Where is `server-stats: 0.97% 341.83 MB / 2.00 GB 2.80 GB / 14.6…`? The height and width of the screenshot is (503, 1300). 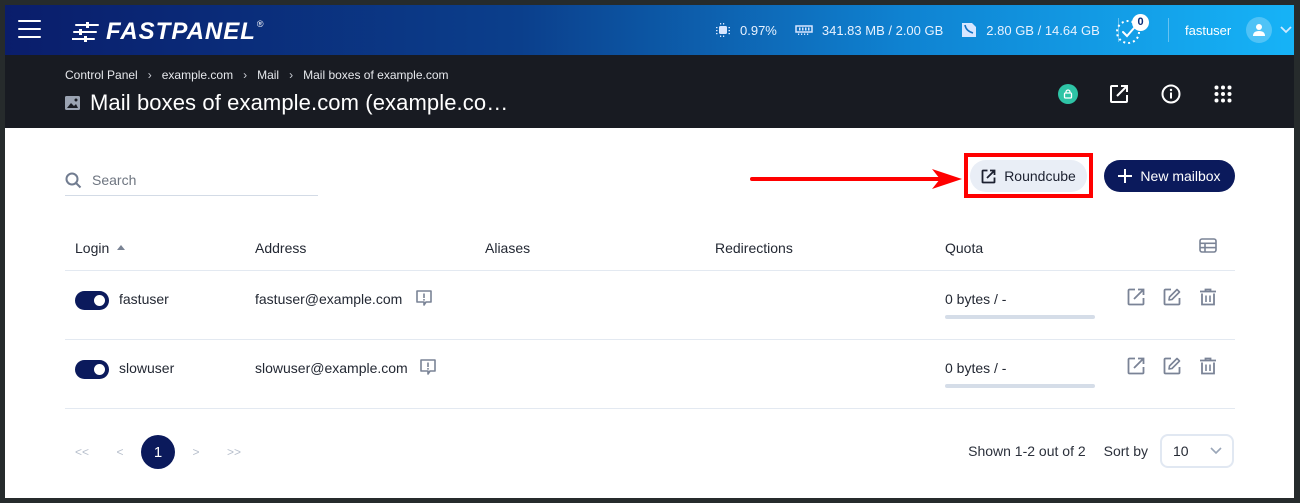 server-stats: 0.97% 341.83 MB / 2.00 GB 2.80 GB / 14.6… is located at coordinates (917, 30).